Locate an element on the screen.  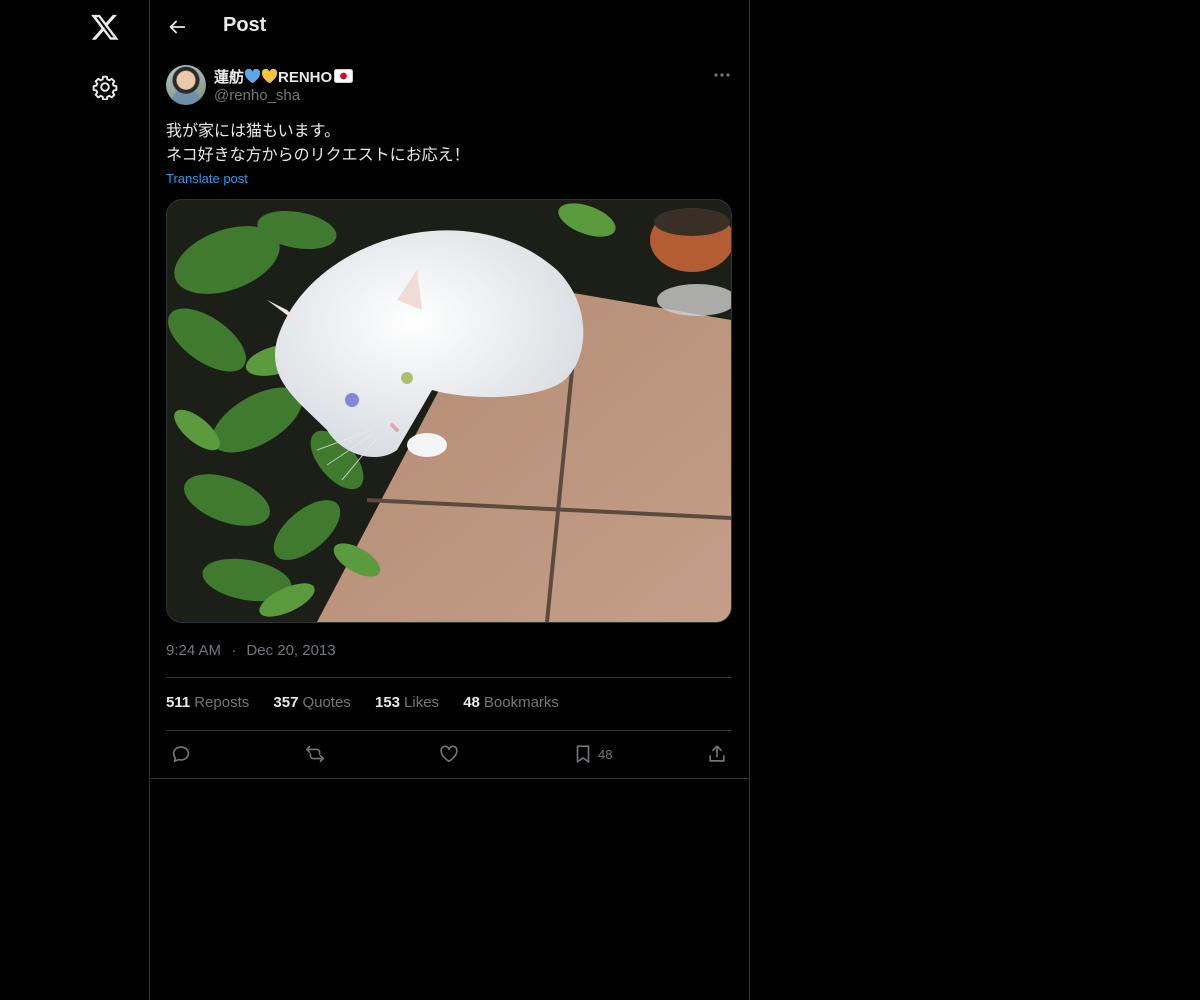
bookmark-button: 48 is located at coordinates (592, 754).